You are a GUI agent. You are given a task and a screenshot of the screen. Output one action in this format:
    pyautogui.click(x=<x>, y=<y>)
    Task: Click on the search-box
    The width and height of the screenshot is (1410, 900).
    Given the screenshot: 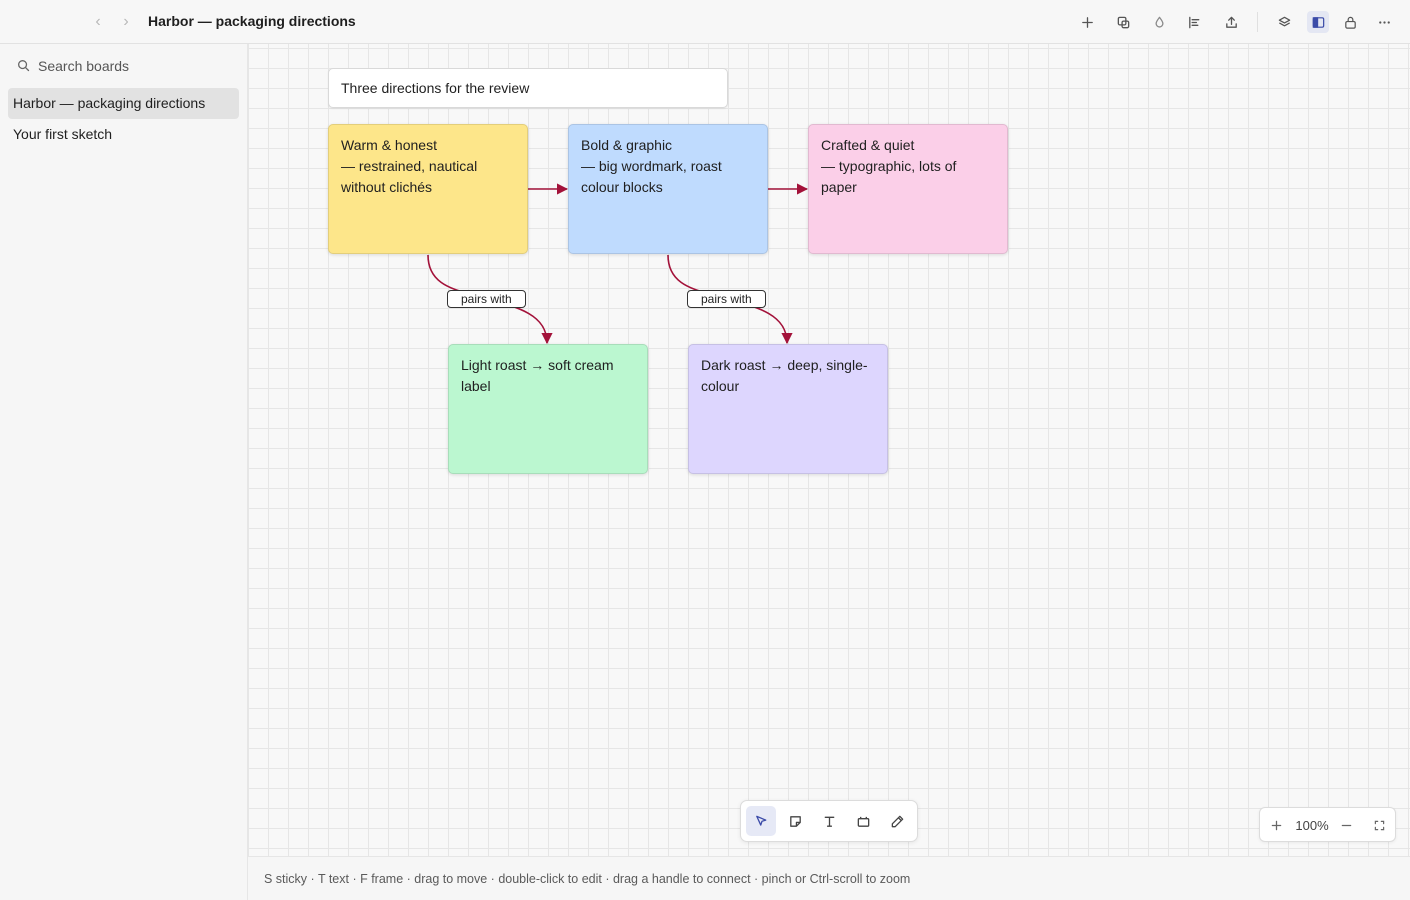 What is the action you would take?
    pyautogui.click(x=124, y=66)
    